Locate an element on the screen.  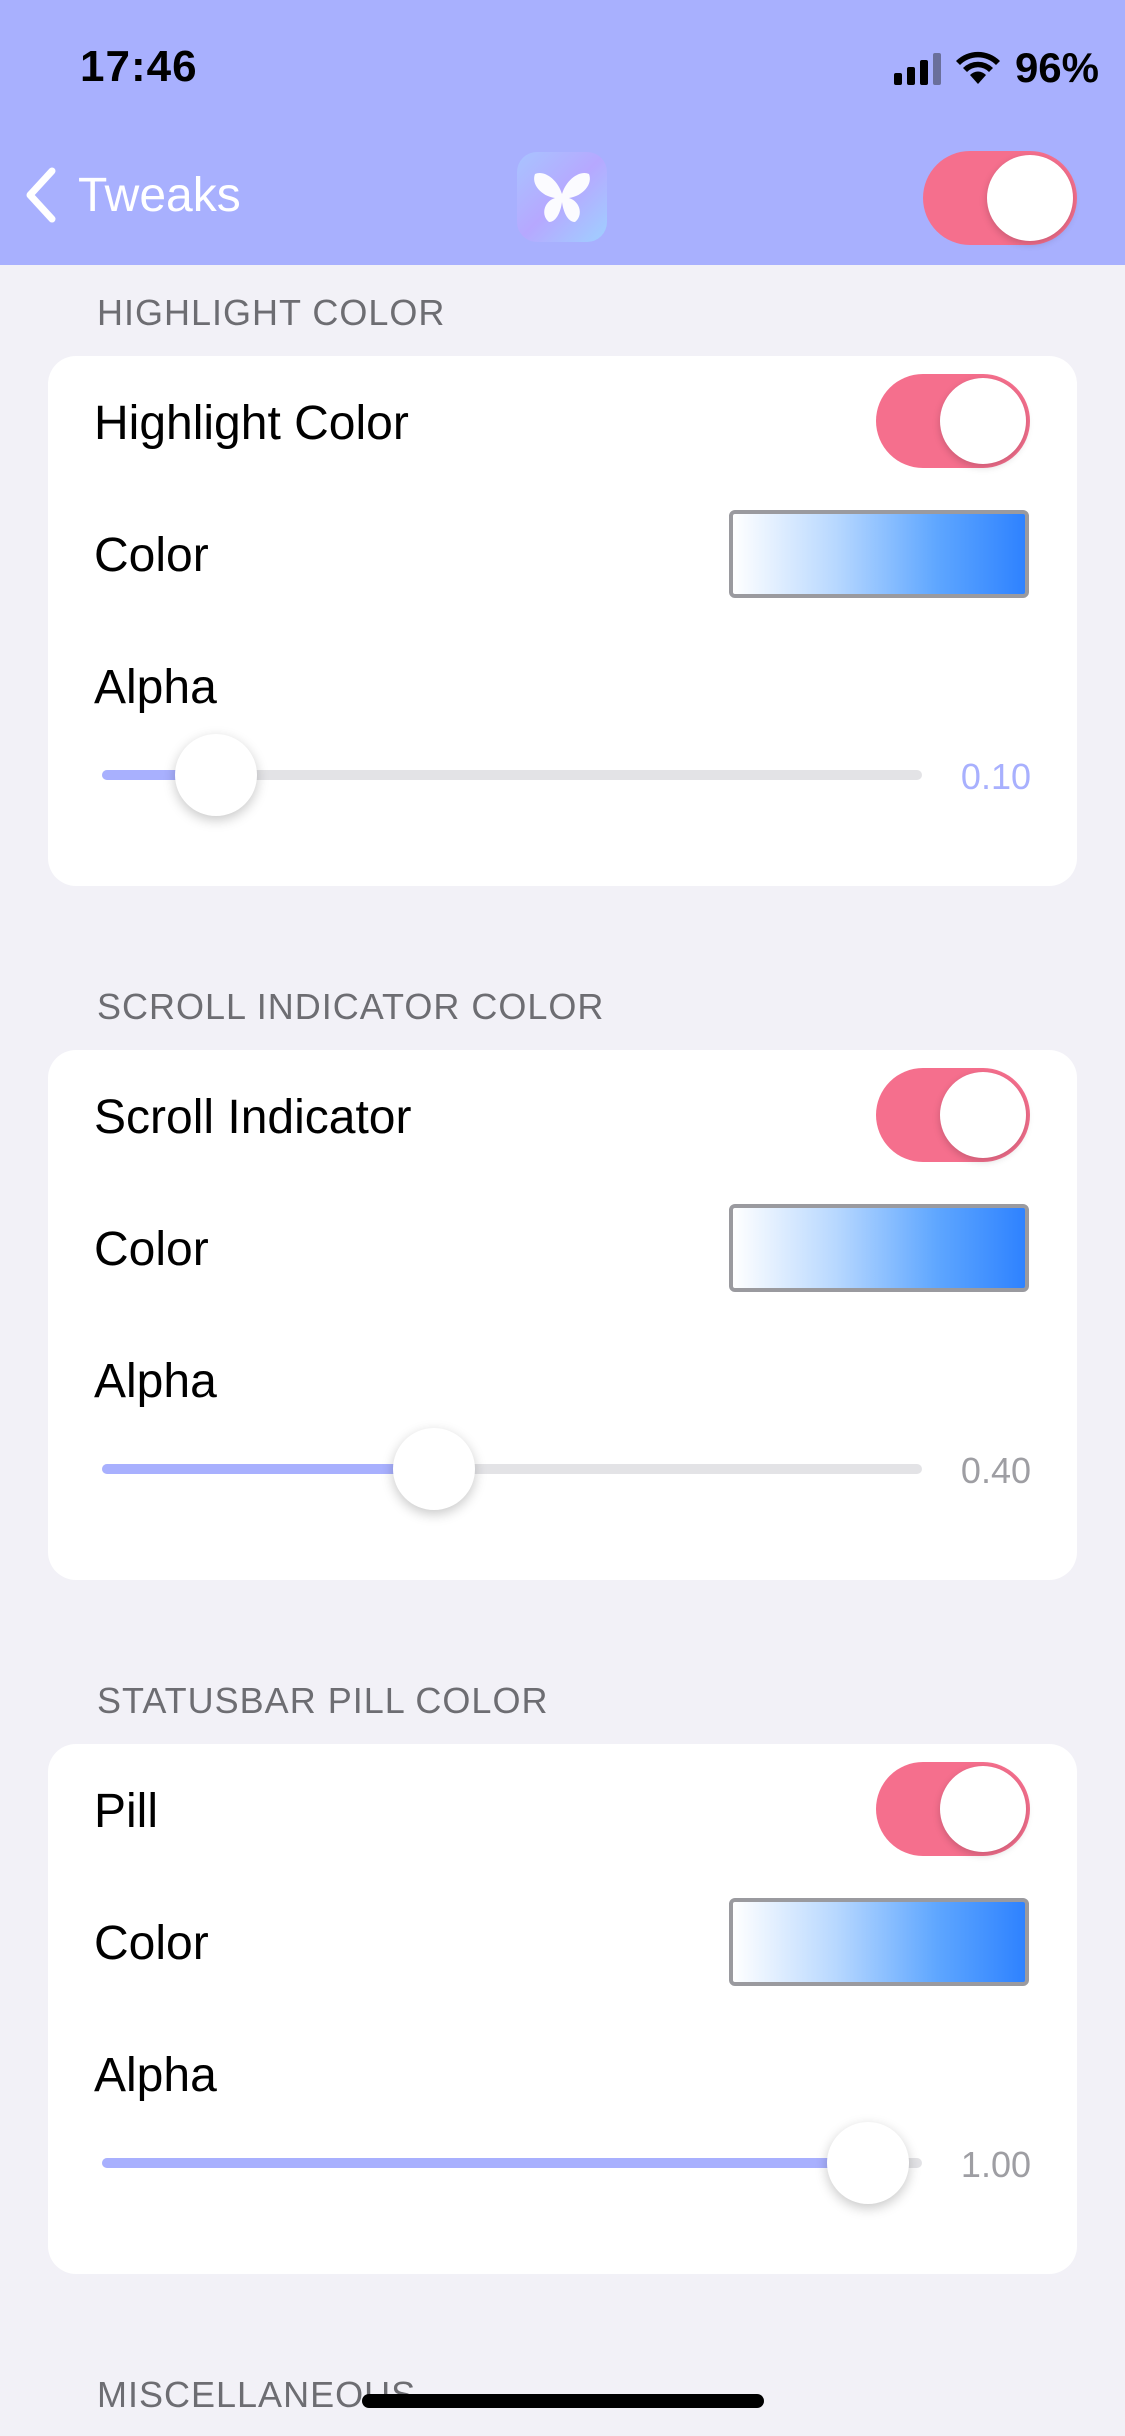
wifi-icon is located at coordinates (977, 67).